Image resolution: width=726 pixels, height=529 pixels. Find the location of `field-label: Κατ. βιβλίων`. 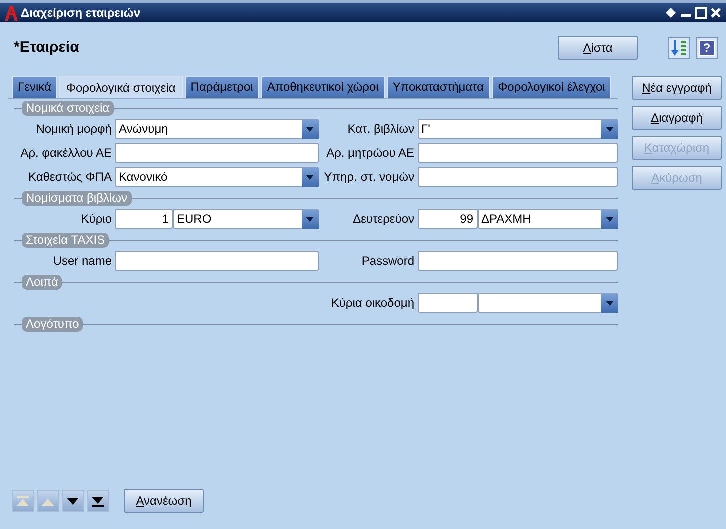

field-label: Κατ. βιβλίων is located at coordinates (381, 129).